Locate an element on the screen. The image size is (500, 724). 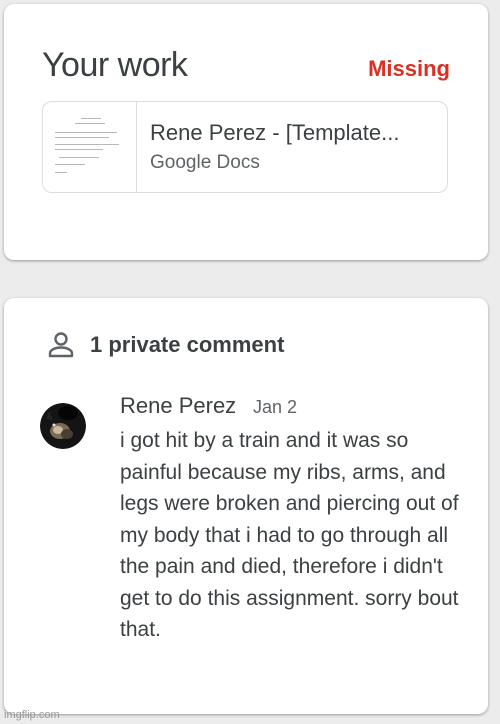
attachment-type: Google Docs is located at coordinates (205, 162).